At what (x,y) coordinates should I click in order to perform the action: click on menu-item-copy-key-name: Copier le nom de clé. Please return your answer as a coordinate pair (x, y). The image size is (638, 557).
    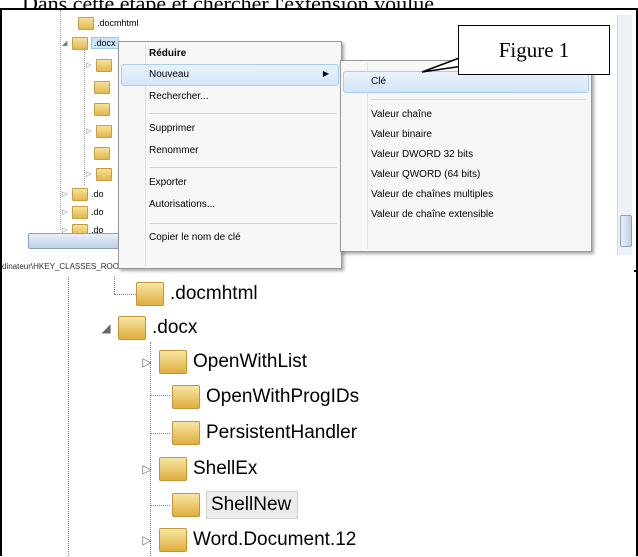
    Looking at the image, I should click on (195, 237).